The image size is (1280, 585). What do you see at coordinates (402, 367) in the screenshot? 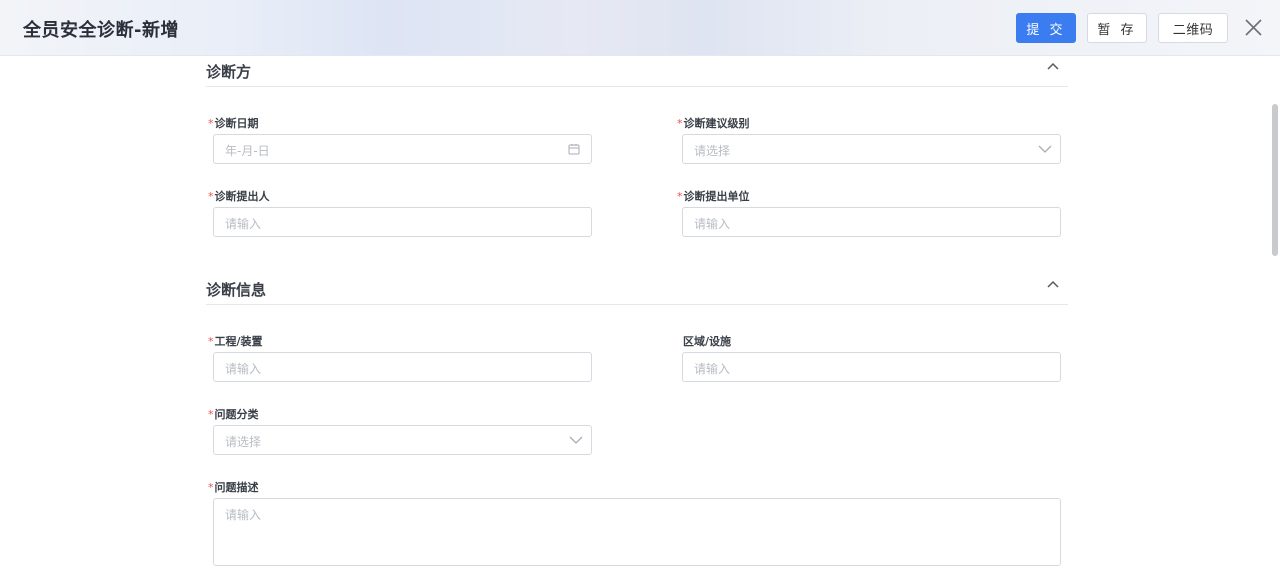
I see `project-device-input: 请输入` at bounding box center [402, 367].